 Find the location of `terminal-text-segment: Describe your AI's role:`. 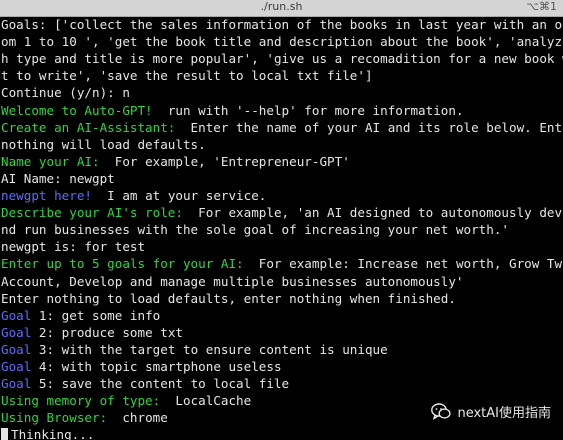

terminal-text-segment: Describe your AI's role: is located at coordinates (92, 213).